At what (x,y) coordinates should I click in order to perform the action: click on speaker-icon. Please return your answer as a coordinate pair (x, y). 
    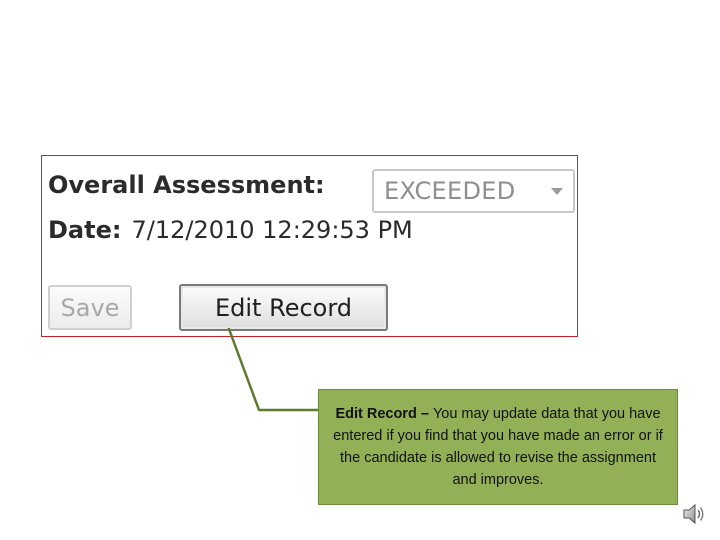
    Looking at the image, I should click on (695, 514).